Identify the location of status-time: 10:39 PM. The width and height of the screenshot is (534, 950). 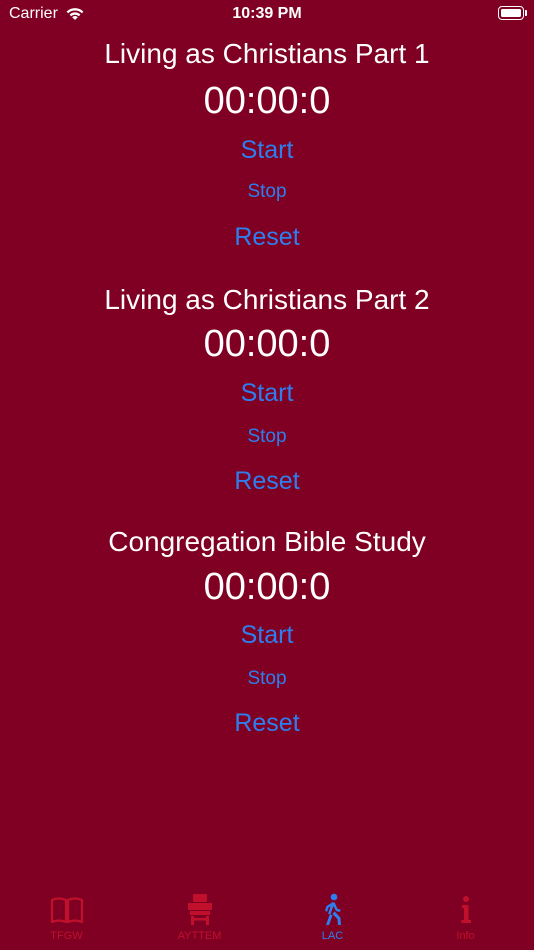
(267, 13).